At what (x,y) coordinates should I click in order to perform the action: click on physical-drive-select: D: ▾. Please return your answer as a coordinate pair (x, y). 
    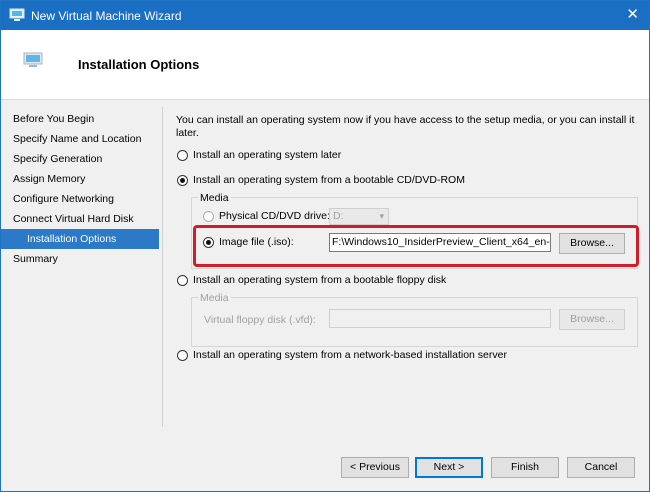
    Looking at the image, I should click on (359, 216).